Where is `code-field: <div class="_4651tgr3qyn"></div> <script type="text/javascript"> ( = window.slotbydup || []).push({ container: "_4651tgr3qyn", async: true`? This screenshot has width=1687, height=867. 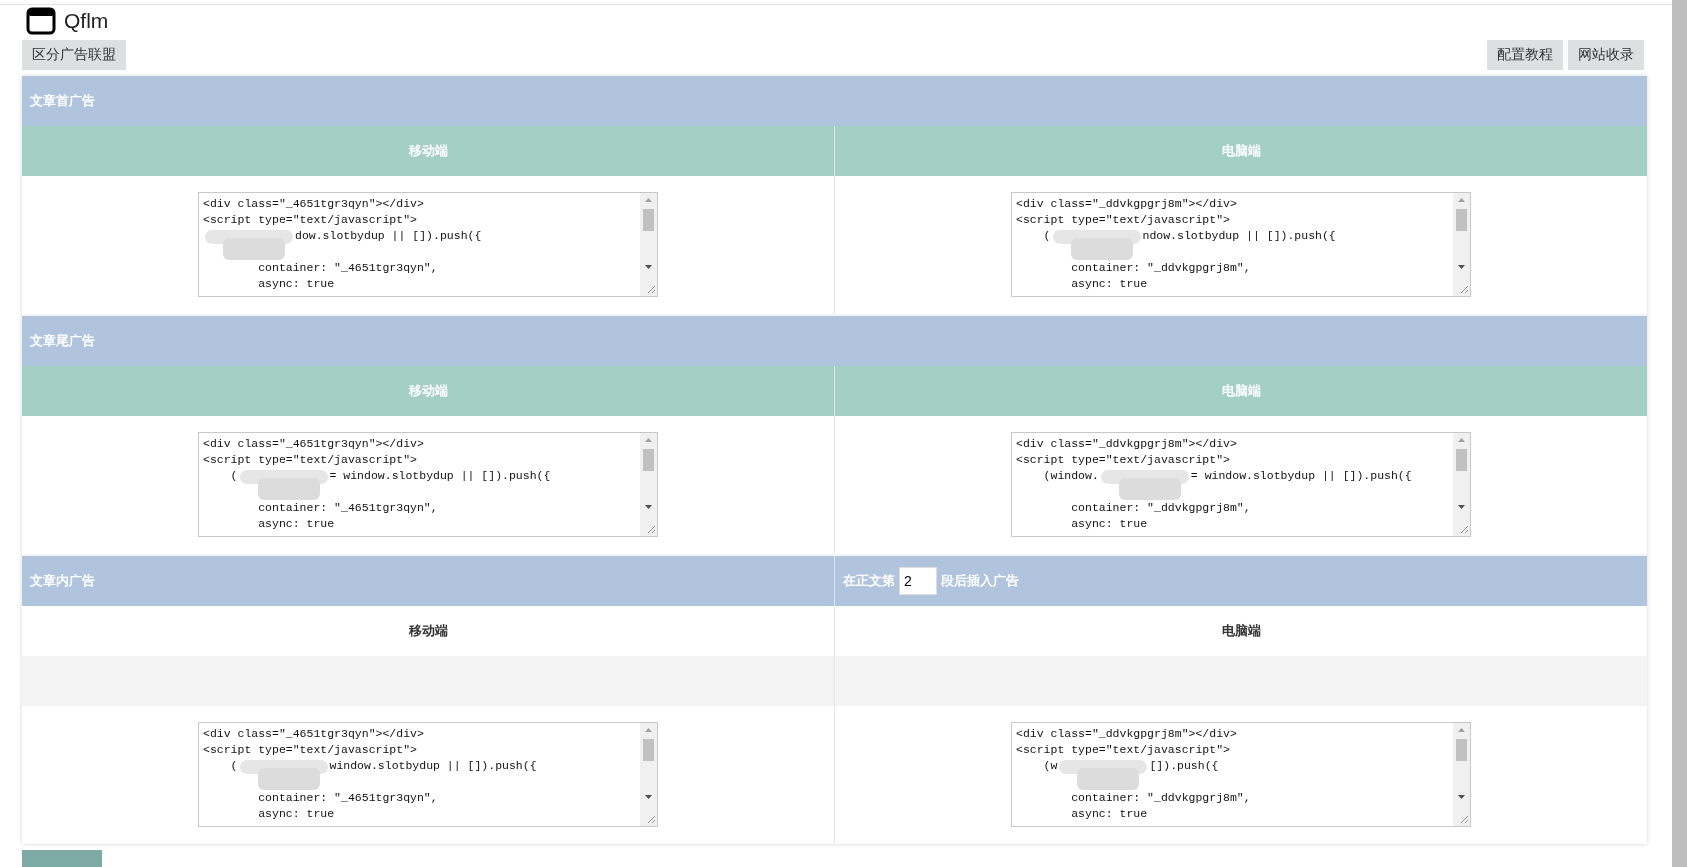
code-field: <div class="_4651tgr3qyn"></div> <script type="text/javascript"> ( = window.slotbydup || []).push({ container: "_4651tgr3qyn", async: true is located at coordinates (428, 485).